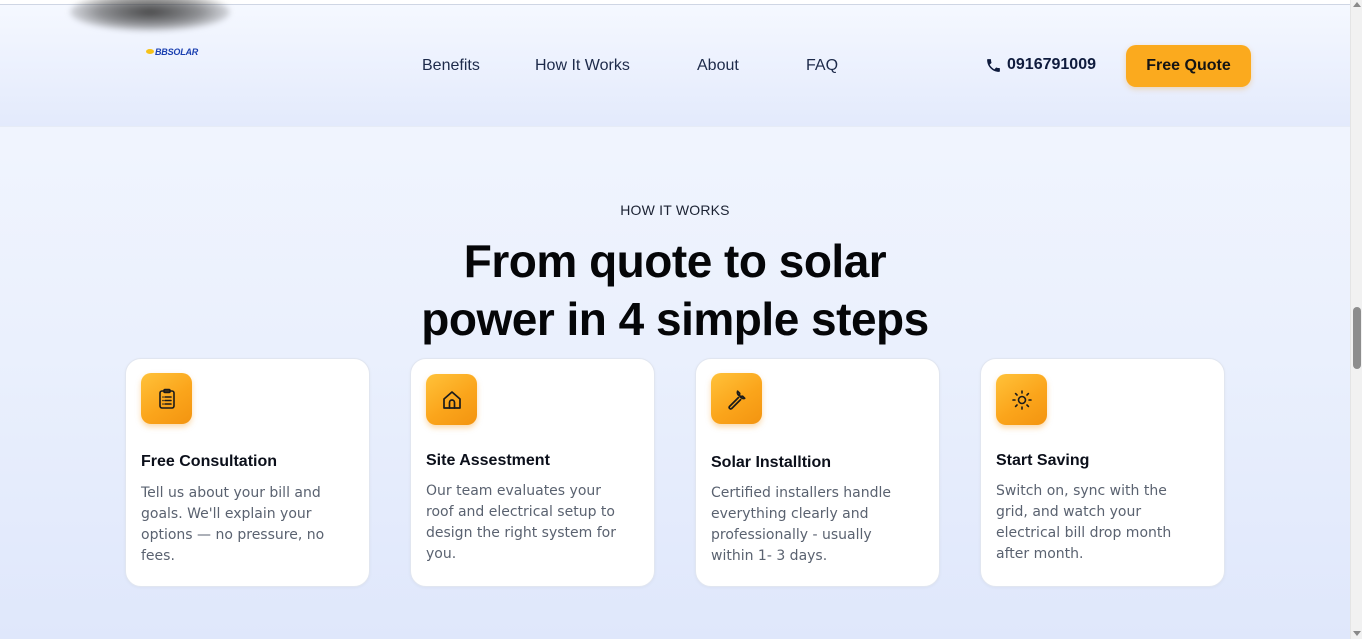  I want to click on logo-shadow-image, so click(150, 15).